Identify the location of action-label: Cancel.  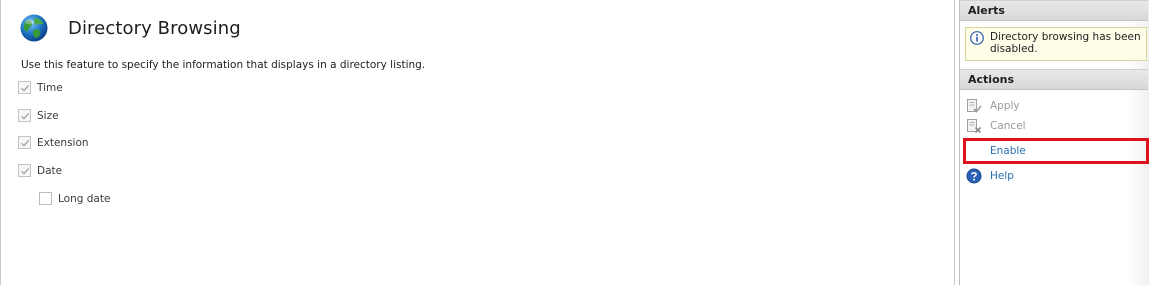
(1008, 126).